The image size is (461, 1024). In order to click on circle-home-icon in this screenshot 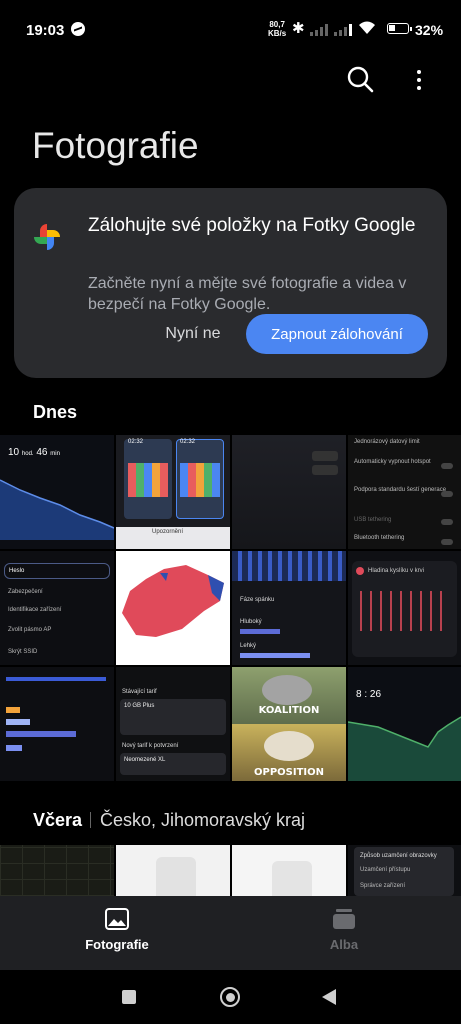, I will do `click(230, 997)`.